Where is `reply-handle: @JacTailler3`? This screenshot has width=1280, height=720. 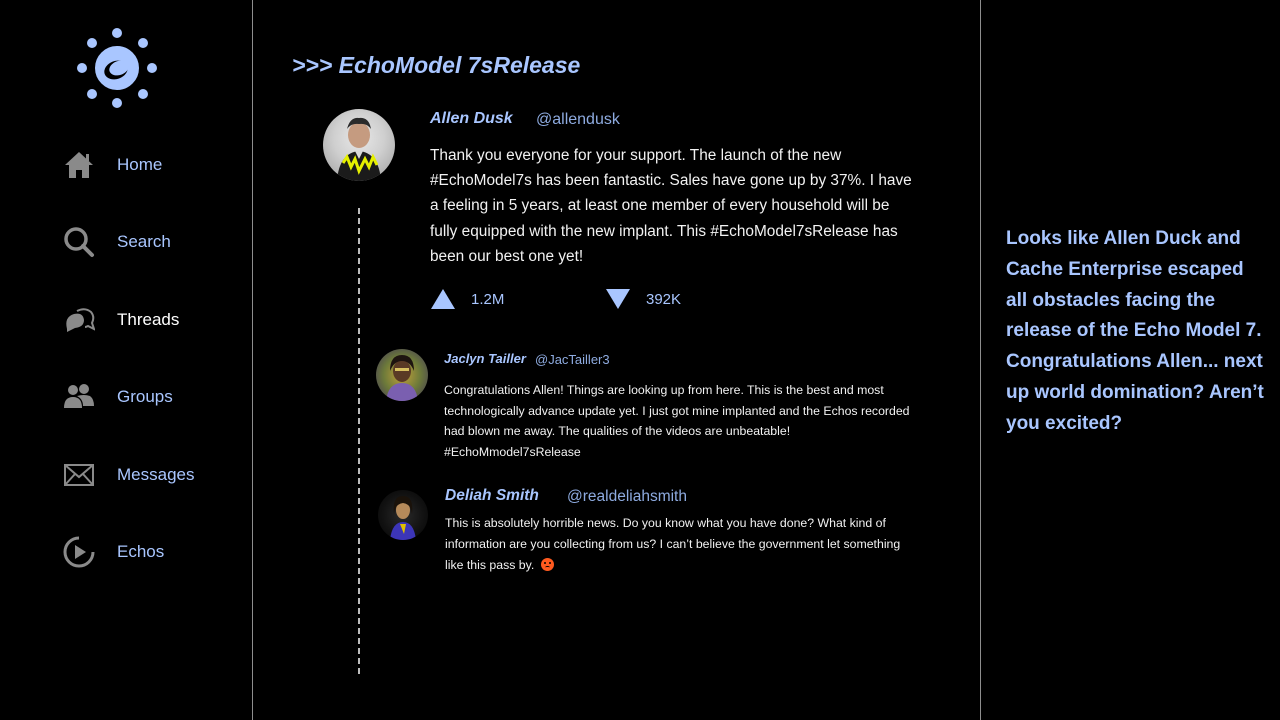 reply-handle: @JacTailler3 is located at coordinates (572, 359).